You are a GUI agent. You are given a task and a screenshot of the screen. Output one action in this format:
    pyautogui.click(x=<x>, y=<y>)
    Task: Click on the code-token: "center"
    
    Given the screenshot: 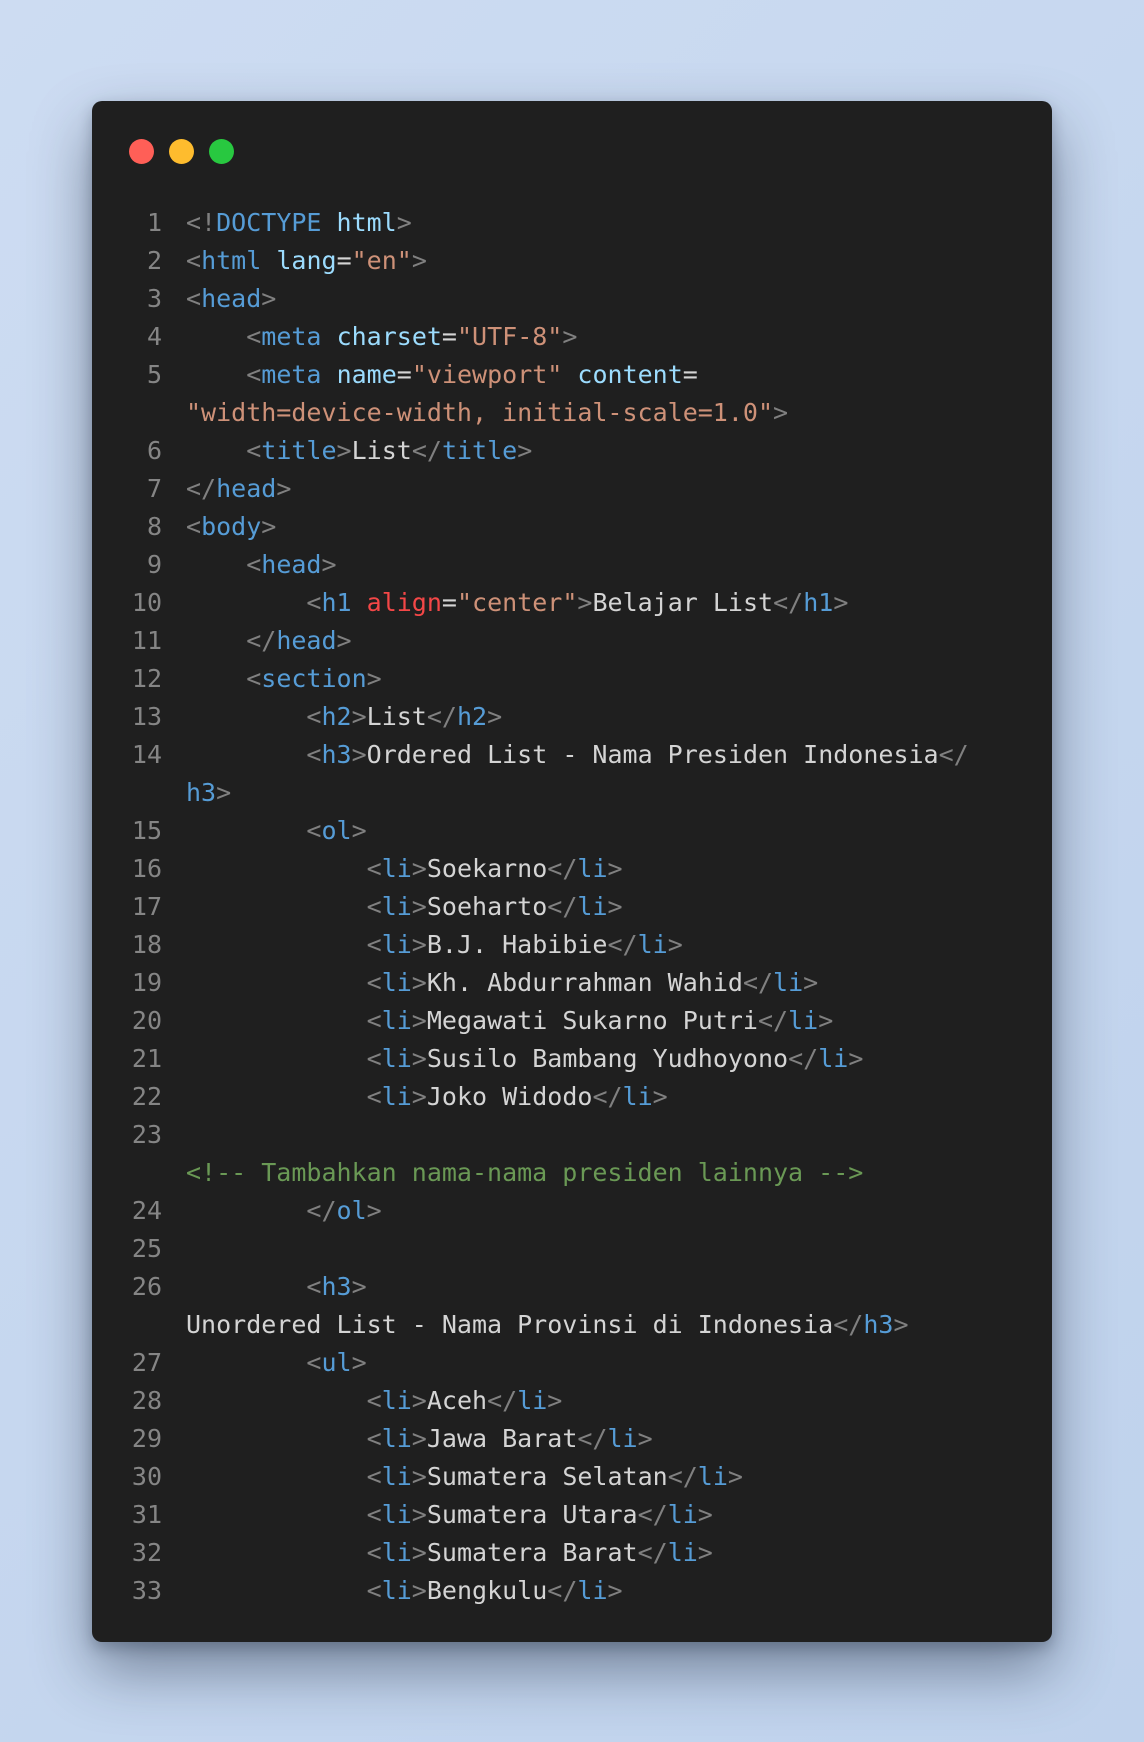 What is the action you would take?
    pyautogui.click(x=517, y=602)
    